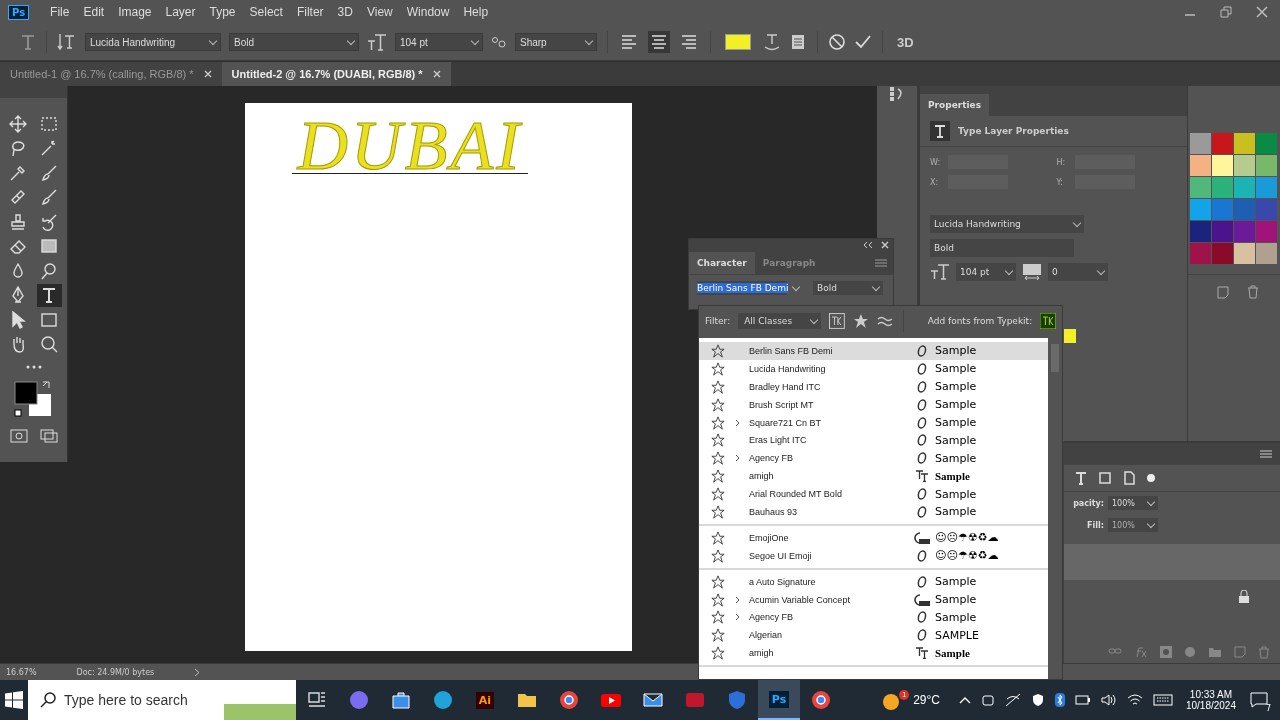 This screenshot has height=720, width=1280. I want to click on panels-icon, so click(798, 42).